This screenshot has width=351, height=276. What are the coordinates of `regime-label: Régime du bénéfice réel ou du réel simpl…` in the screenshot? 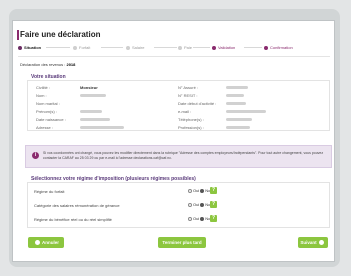 It's located at (73, 219).